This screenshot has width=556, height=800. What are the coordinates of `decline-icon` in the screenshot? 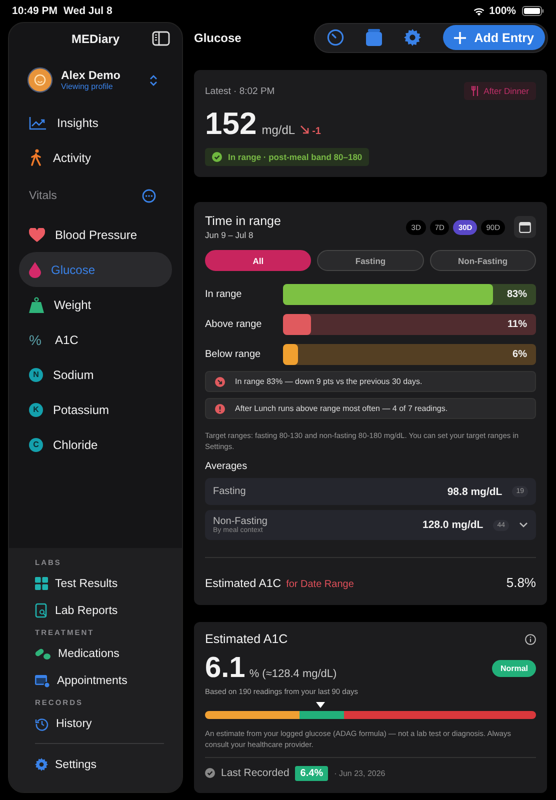 It's located at (220, 381).